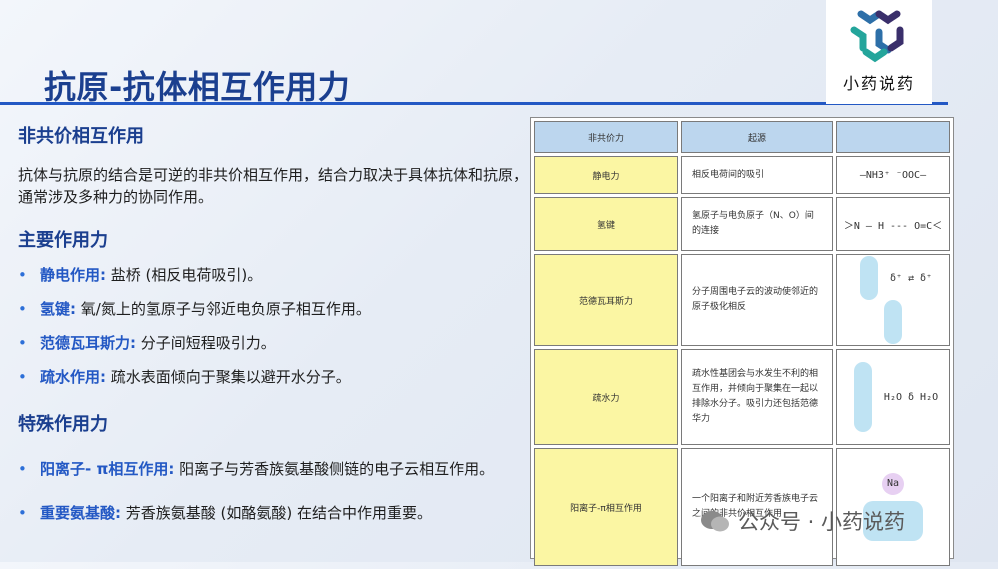  What do you see at coordinates (606, 300) in the screenshot?
I see `force-name-cell: 范德瓦耳斯力` at bounding box center [606, 300].